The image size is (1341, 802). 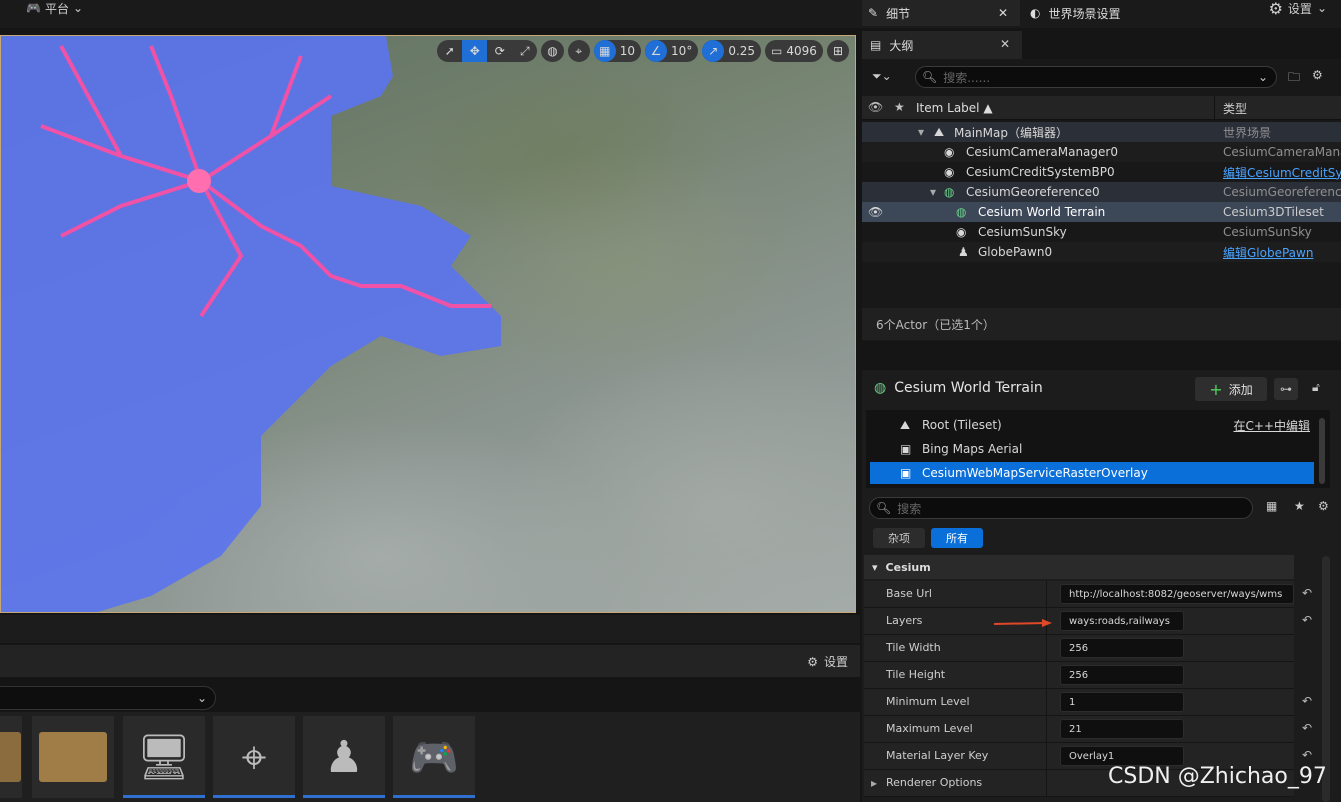 I want to click on surface-snap-button: ⌖, so click(x=578, y=51).